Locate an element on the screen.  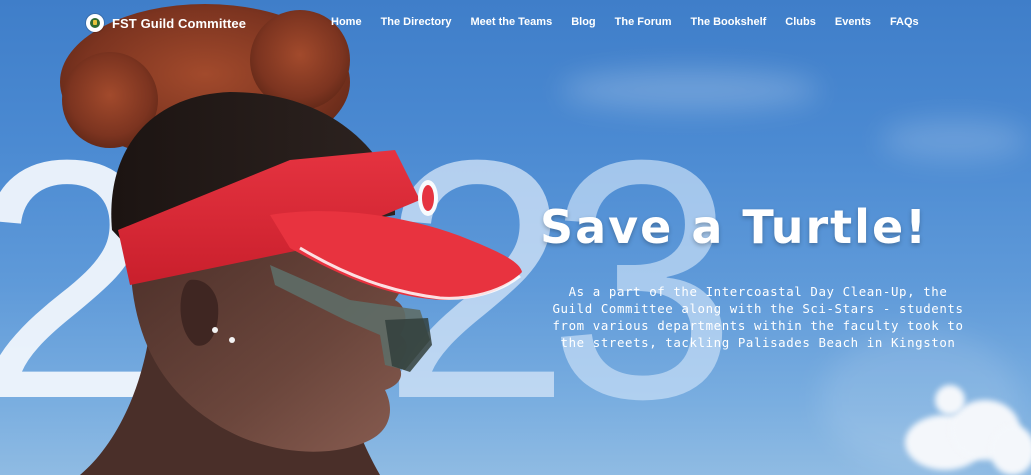
nav-link-blog: Blog is located at coordinates (583, 22).